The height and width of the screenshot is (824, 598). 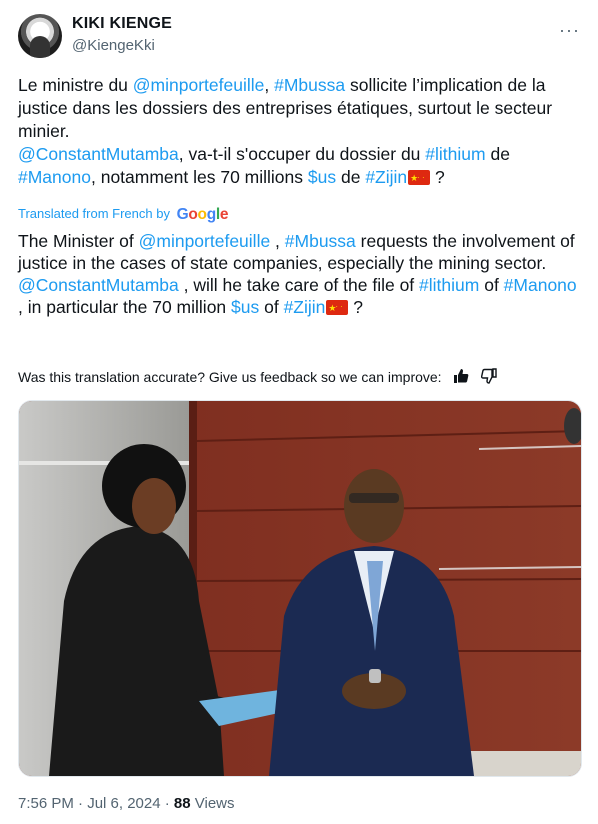 What do you see at coordinates (78, 241) in the screenshot?
I see `text-segment: The Minister of` at bounding box center [78, 241].